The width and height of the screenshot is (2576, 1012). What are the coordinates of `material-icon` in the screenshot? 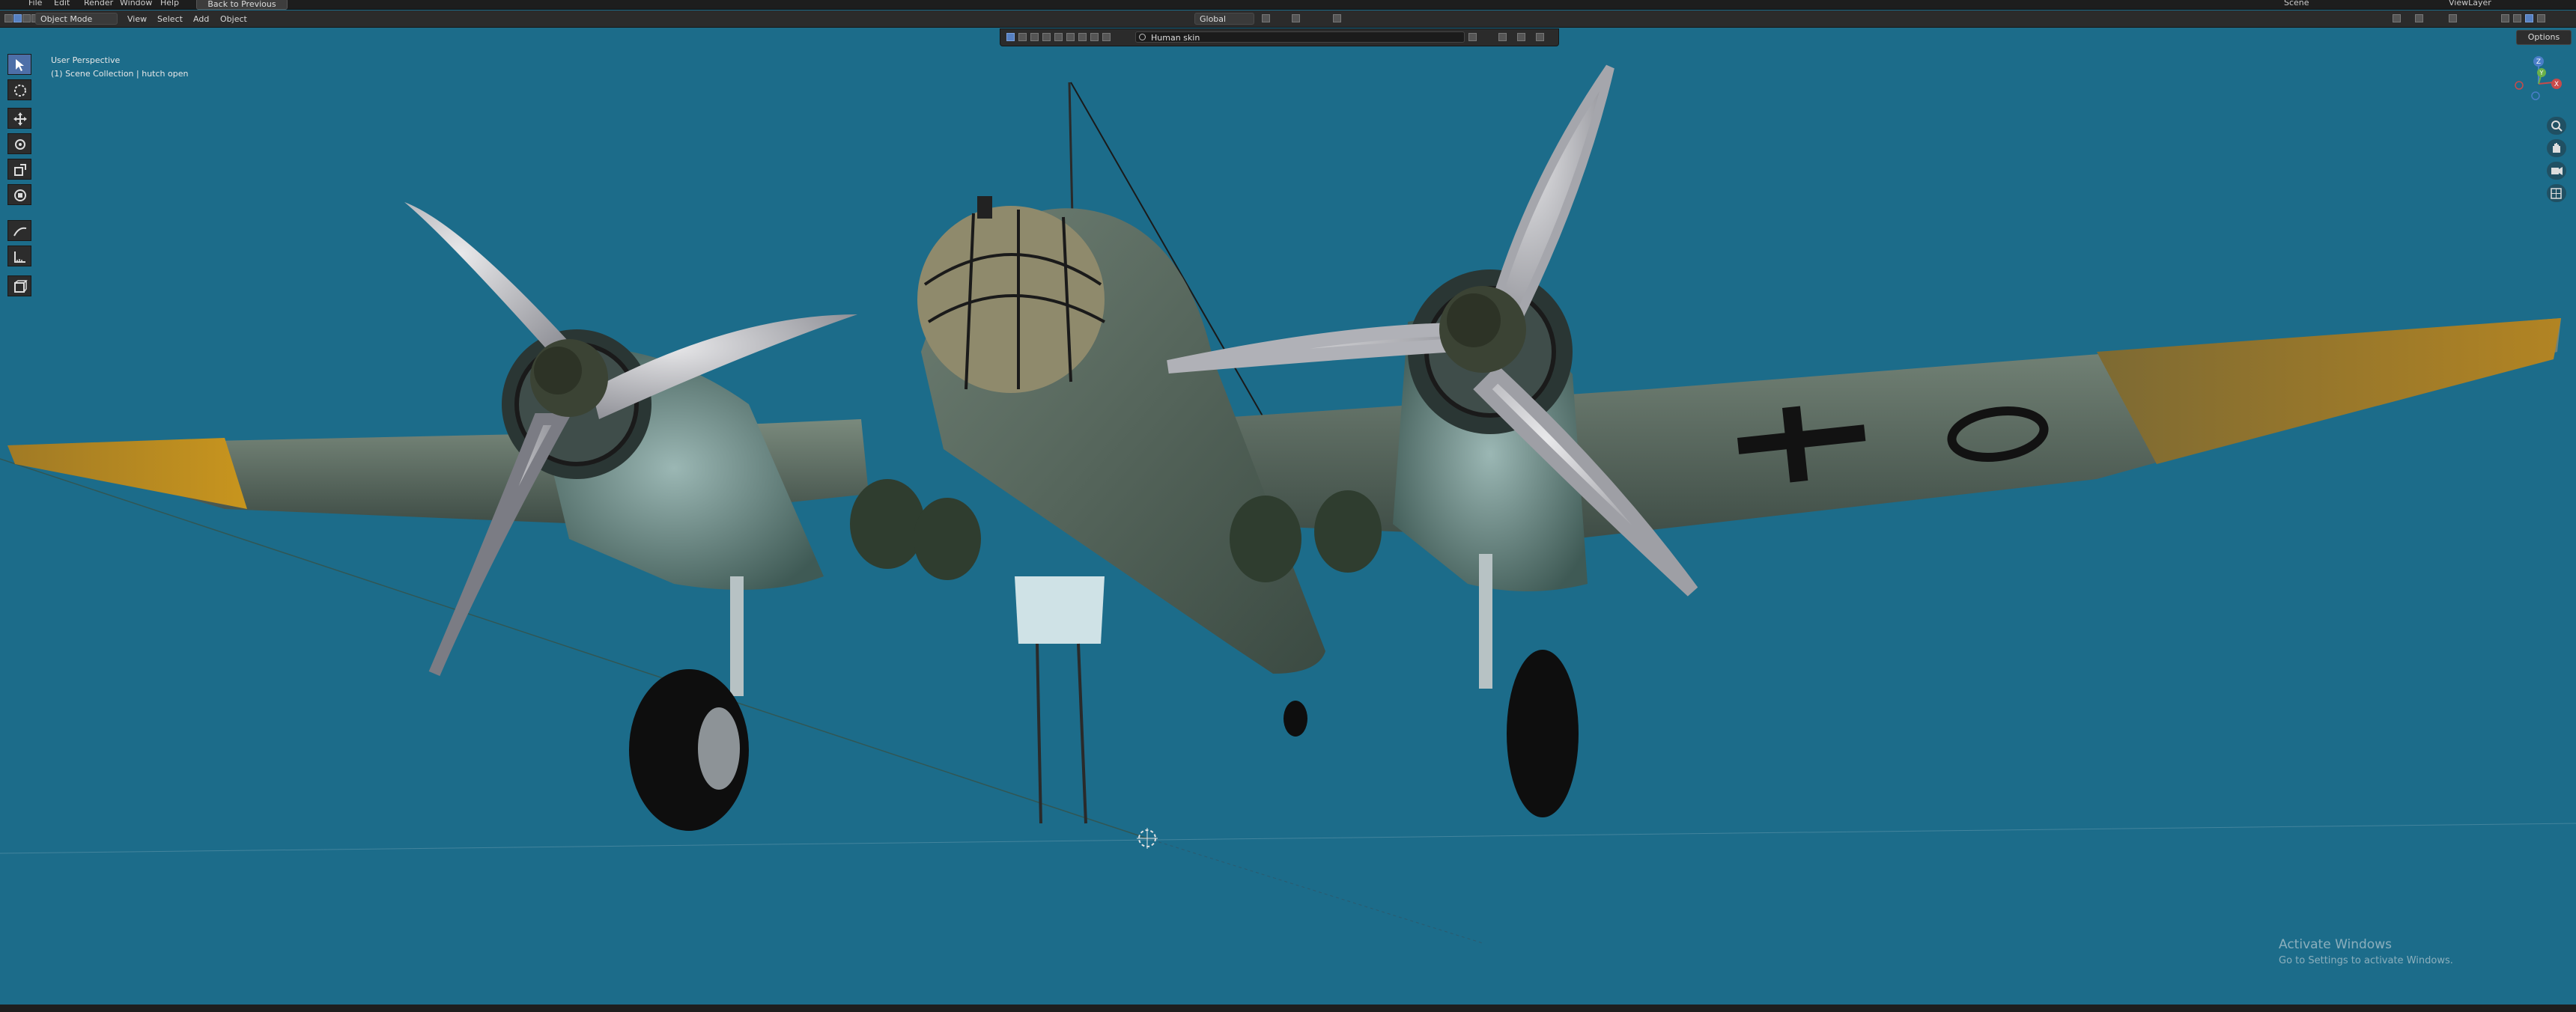 It's located at (1094, 37).